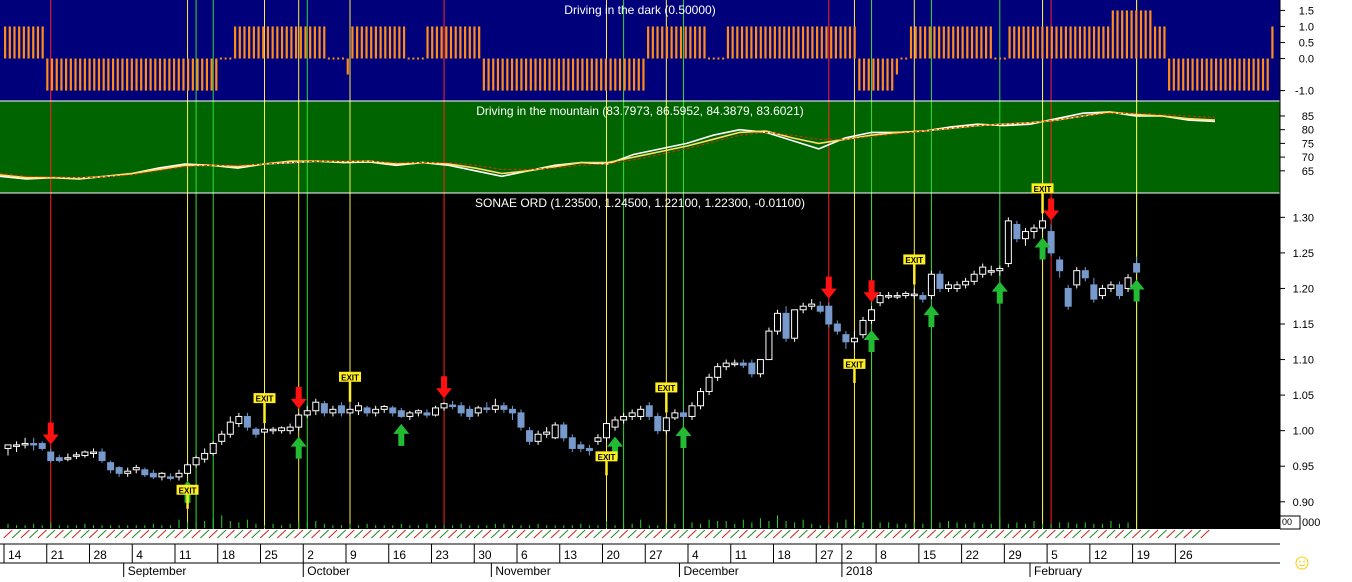 The width and height of the screenshot is (1352, 582). I want to click on day-tick-label: 2, so click(849, 555).